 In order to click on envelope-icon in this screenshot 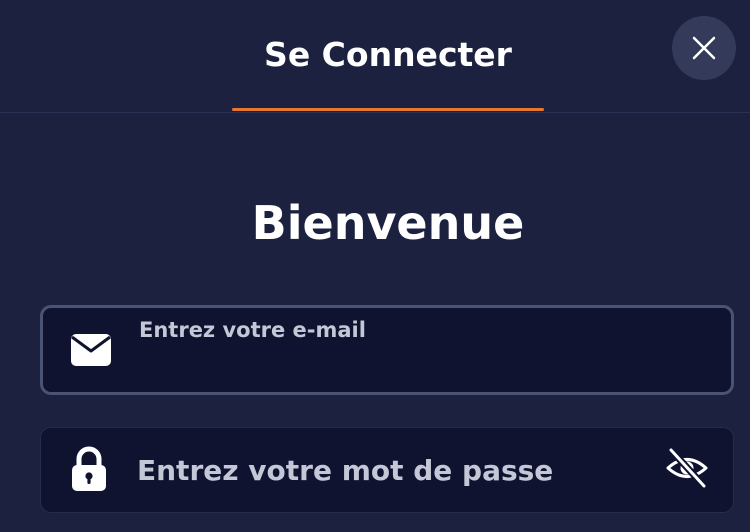, I will do `click(91, 350)`.